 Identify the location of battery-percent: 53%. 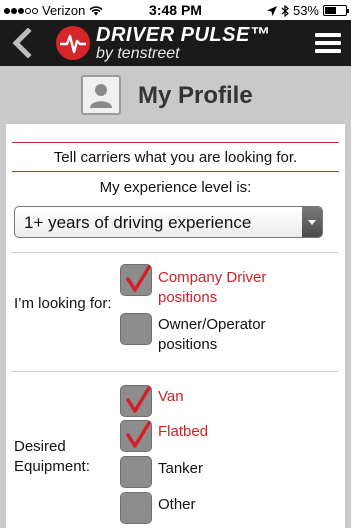
(305, 10).